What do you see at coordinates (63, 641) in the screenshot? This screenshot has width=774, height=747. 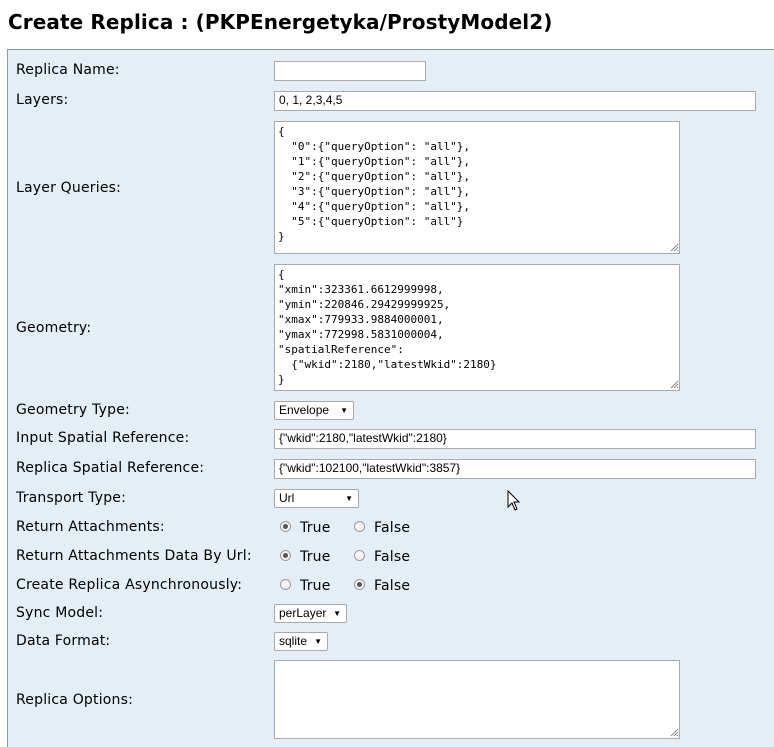 I see `data-format-label: Data Format:` at bounding box center [63, 641].